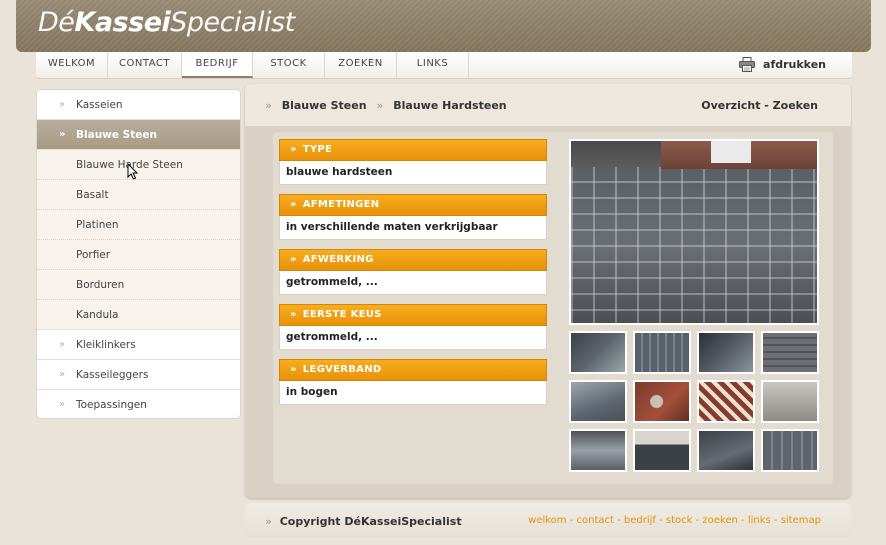  Describe the element at coordinates (759, 105) in the screenshot. I see `overview-search-link: Overzicht - Zoeken` at that location.